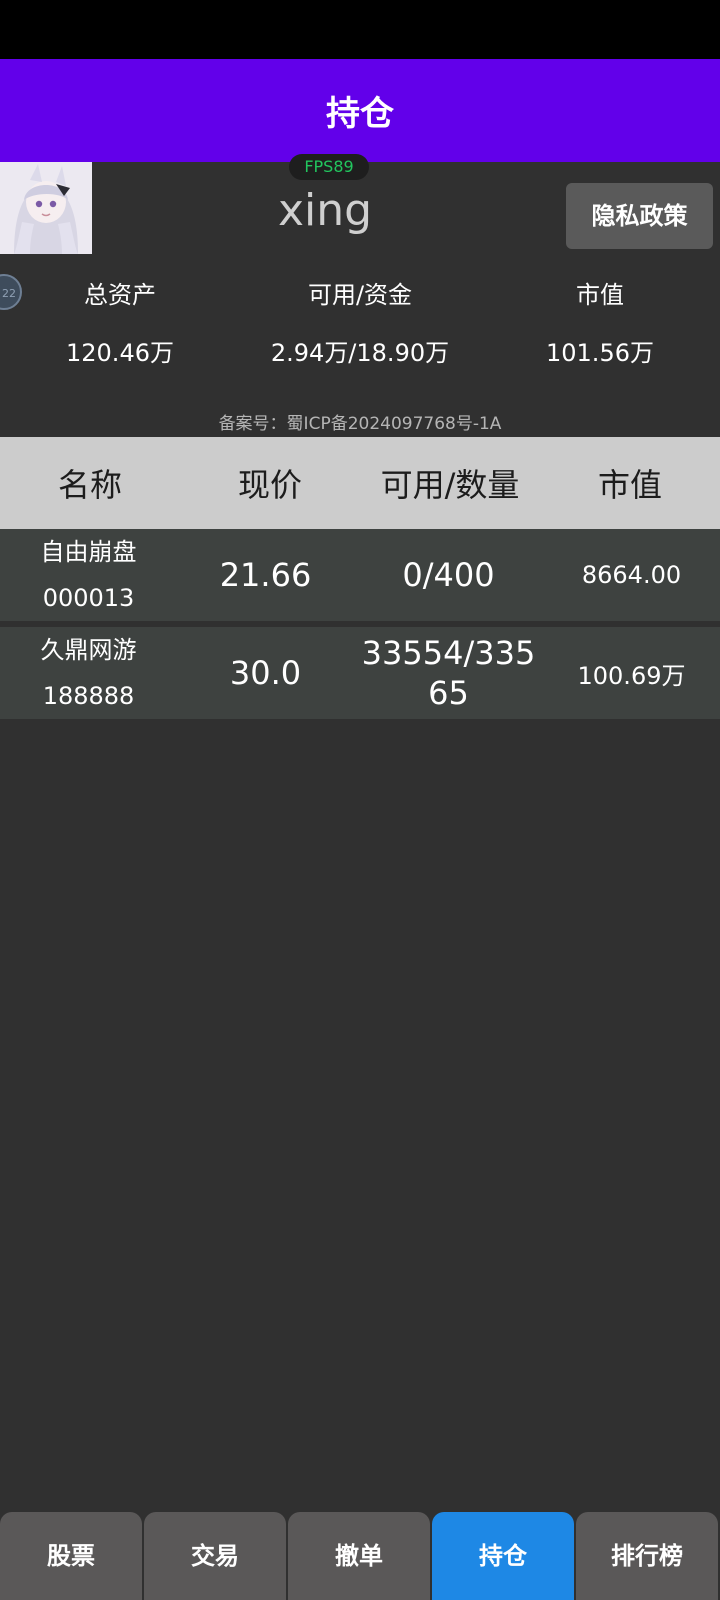  I want to click on tab-trade: 交易, so click(215, 1556).